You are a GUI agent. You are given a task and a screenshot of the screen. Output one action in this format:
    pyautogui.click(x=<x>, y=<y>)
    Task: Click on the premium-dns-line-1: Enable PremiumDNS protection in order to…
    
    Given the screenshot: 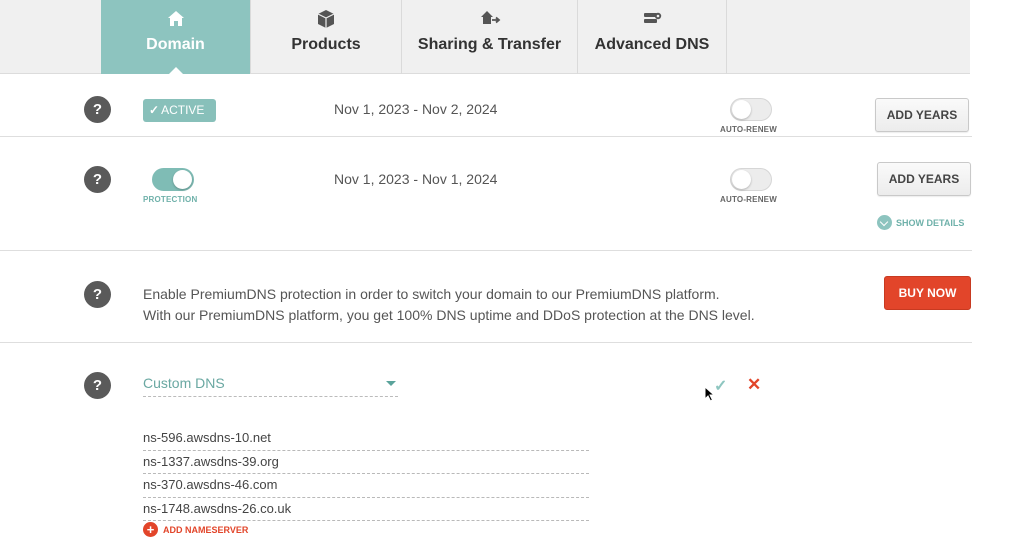 What is the action you would take?
    pyautogui.click(x=431, y=294)
    